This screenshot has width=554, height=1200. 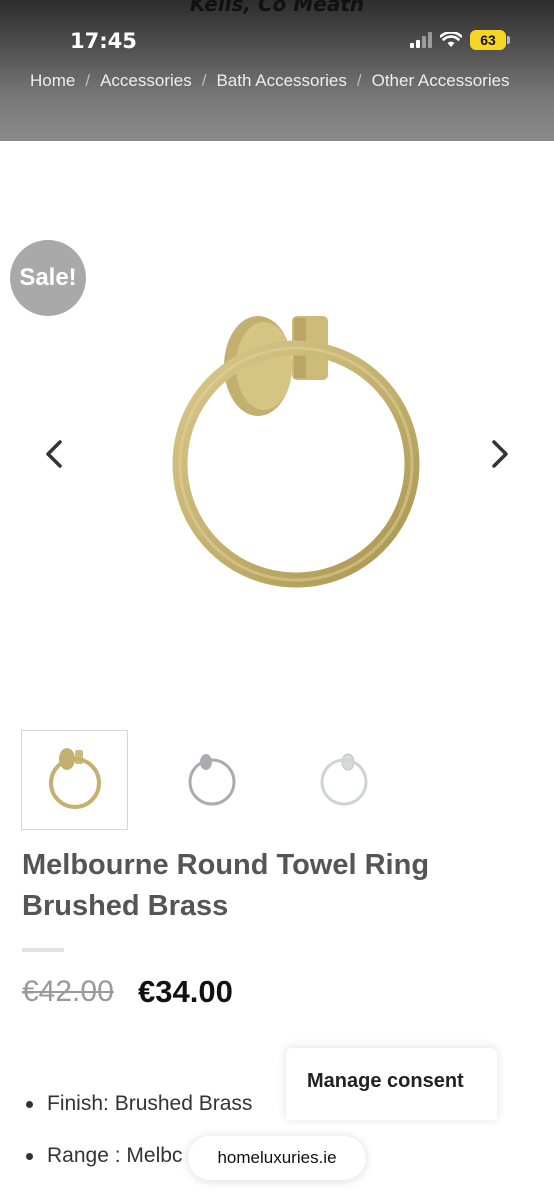 I want to click on chevron-right-icon, so click(x=500, y=454).